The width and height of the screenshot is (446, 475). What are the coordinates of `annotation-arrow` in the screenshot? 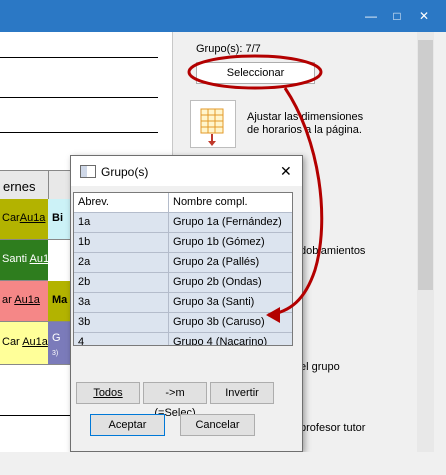 It's located at (295, 202).